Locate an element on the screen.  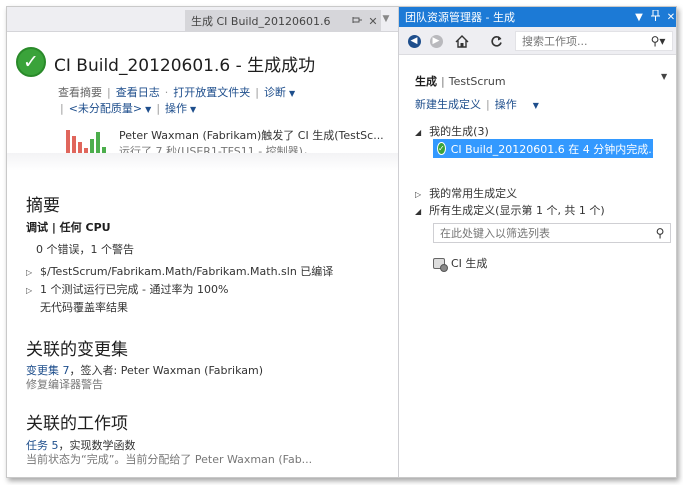
document-tab: 生成 CI Build_20120601.6 ✕ is located at coordinates (283, 21).